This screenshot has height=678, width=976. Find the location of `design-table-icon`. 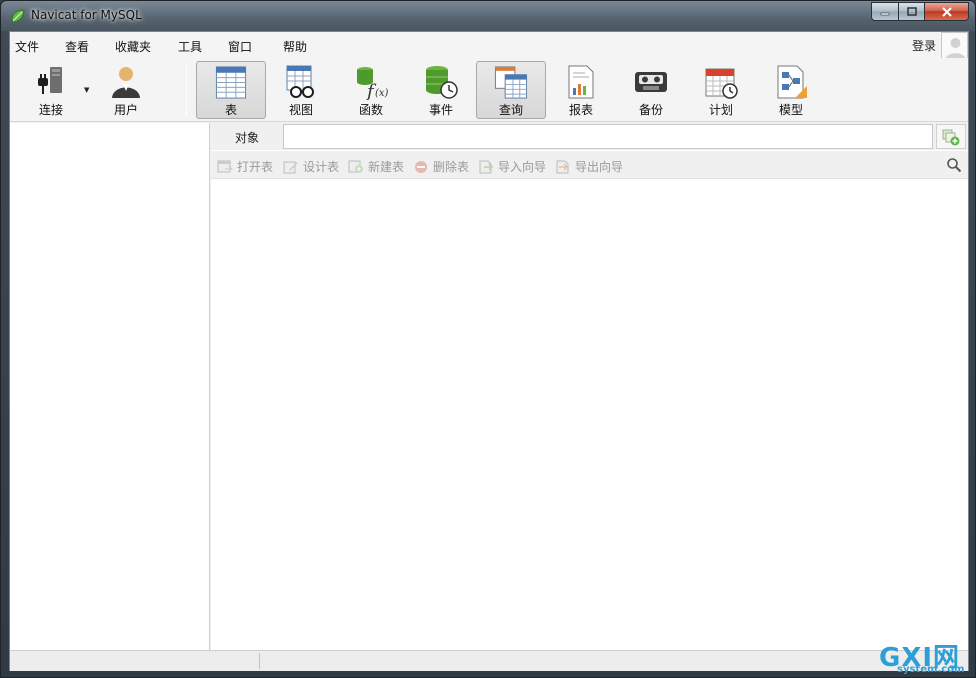

design-table-icon is located at coordinates (290, 167).